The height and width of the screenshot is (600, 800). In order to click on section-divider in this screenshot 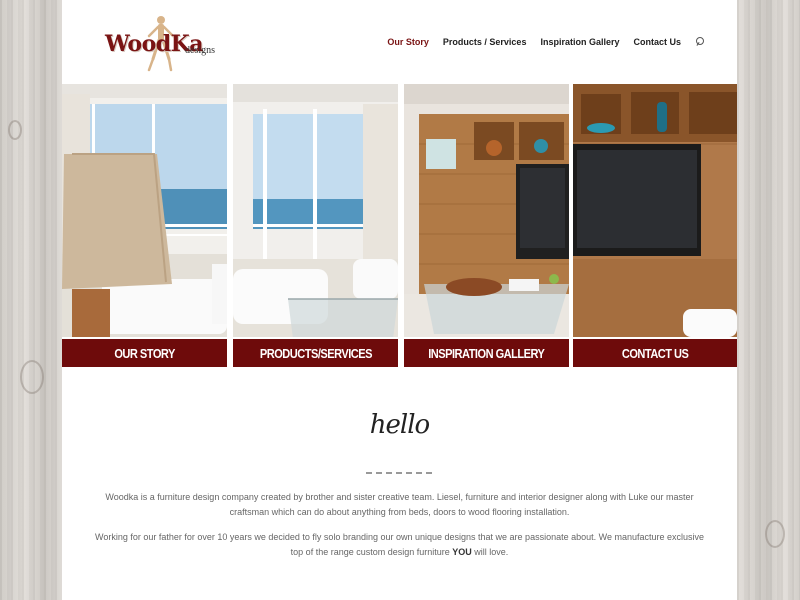, I will do `click(399, 473)`.